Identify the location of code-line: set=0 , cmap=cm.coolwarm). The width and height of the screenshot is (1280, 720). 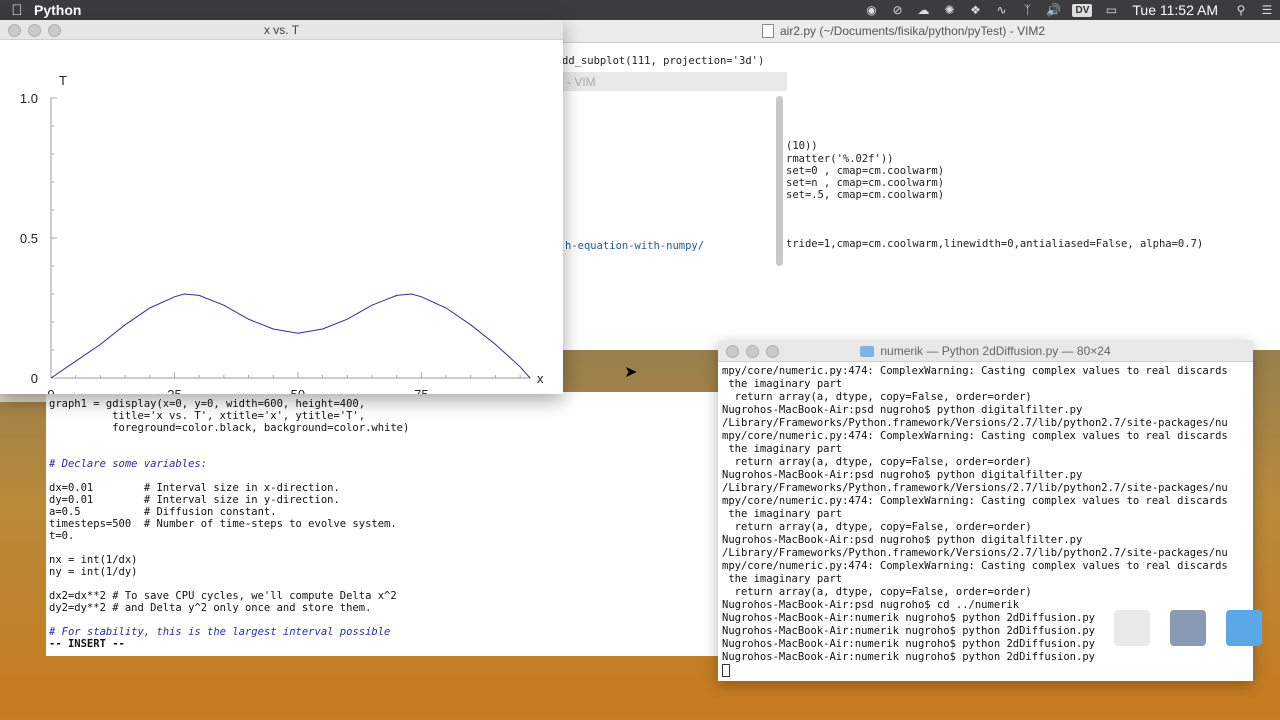
(865, 171).